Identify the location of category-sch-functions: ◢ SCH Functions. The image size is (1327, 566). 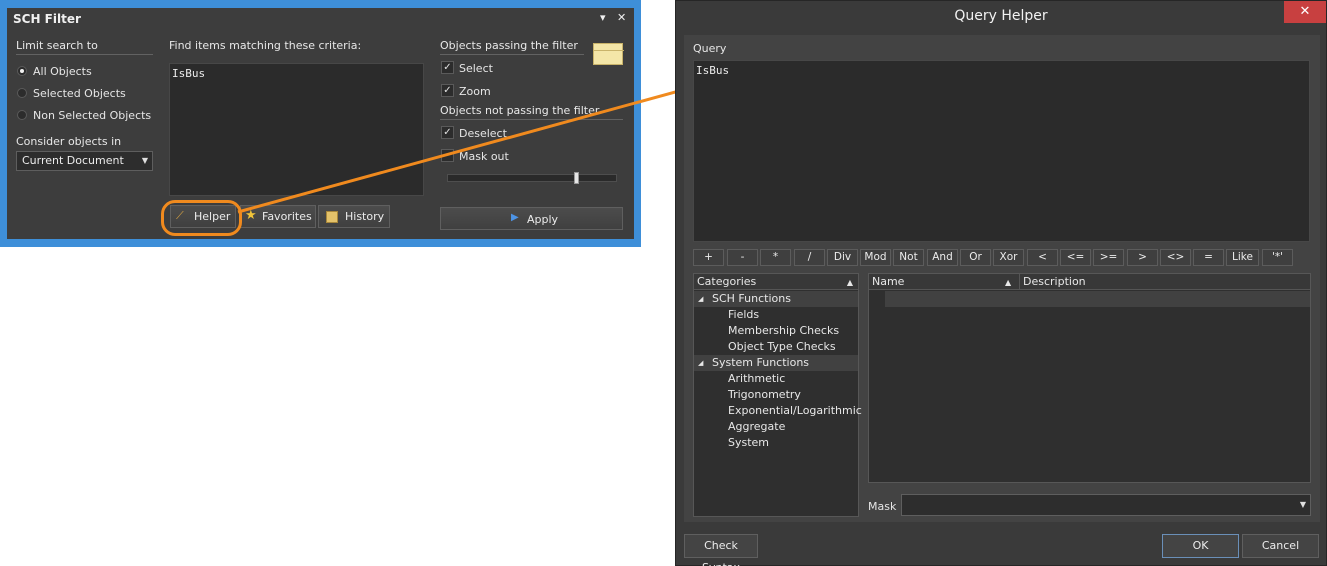
(776, 299).